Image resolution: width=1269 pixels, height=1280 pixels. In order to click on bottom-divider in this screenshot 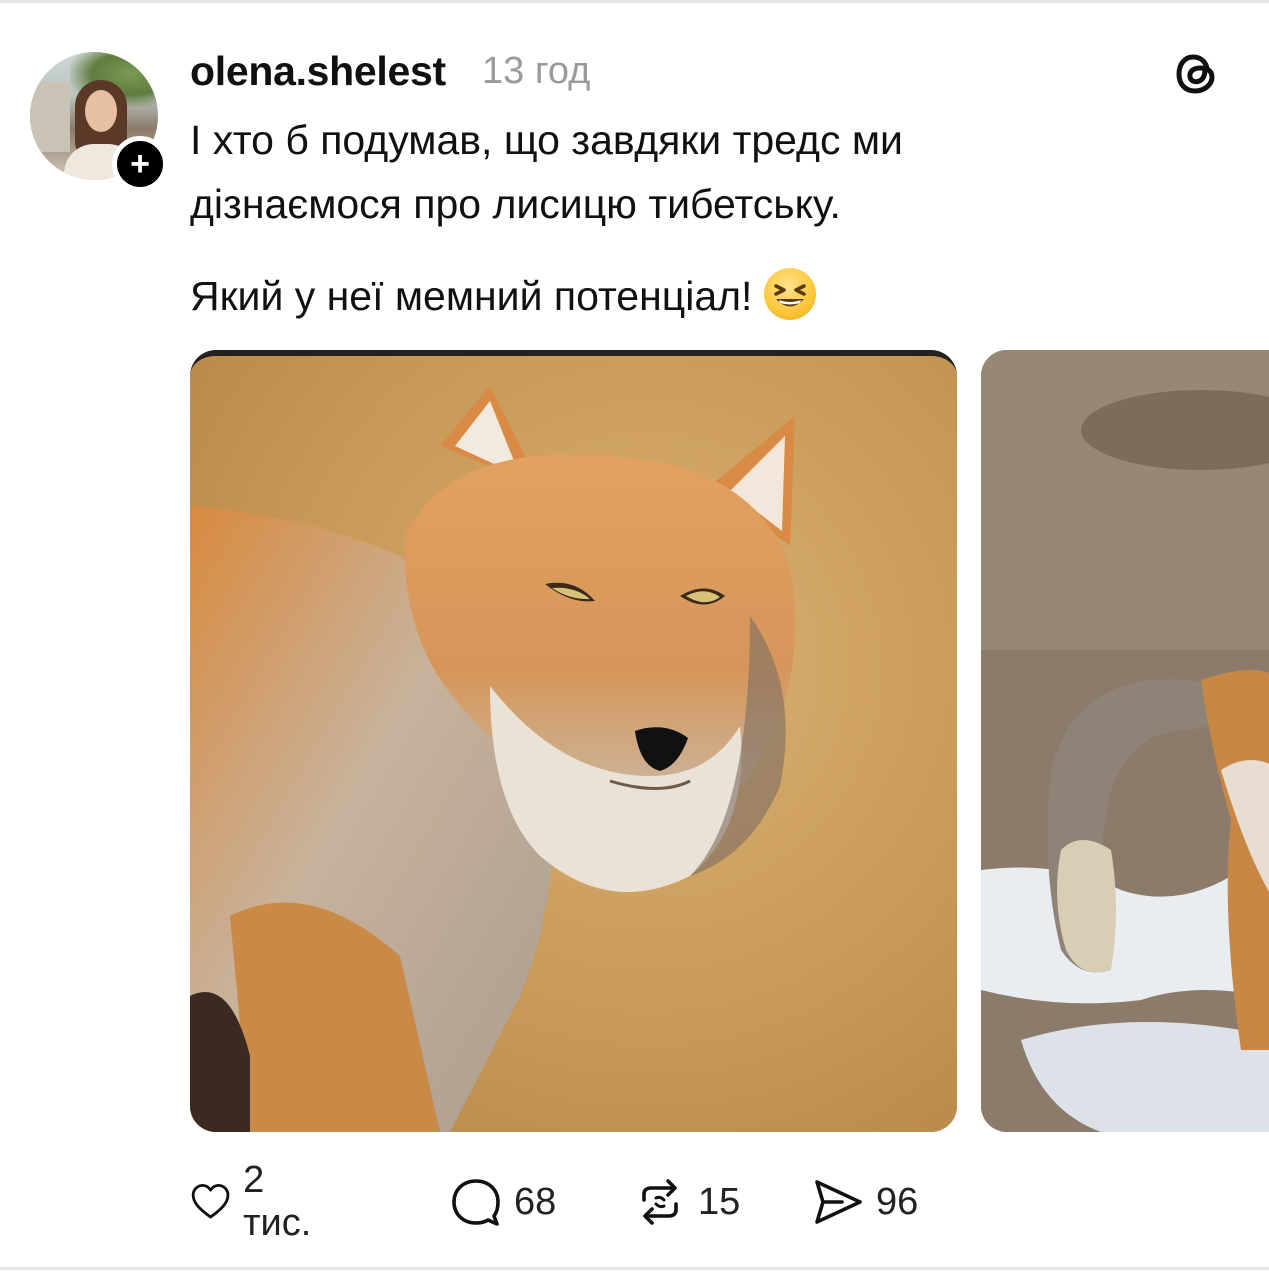, I will do `click(634, 1268)`.